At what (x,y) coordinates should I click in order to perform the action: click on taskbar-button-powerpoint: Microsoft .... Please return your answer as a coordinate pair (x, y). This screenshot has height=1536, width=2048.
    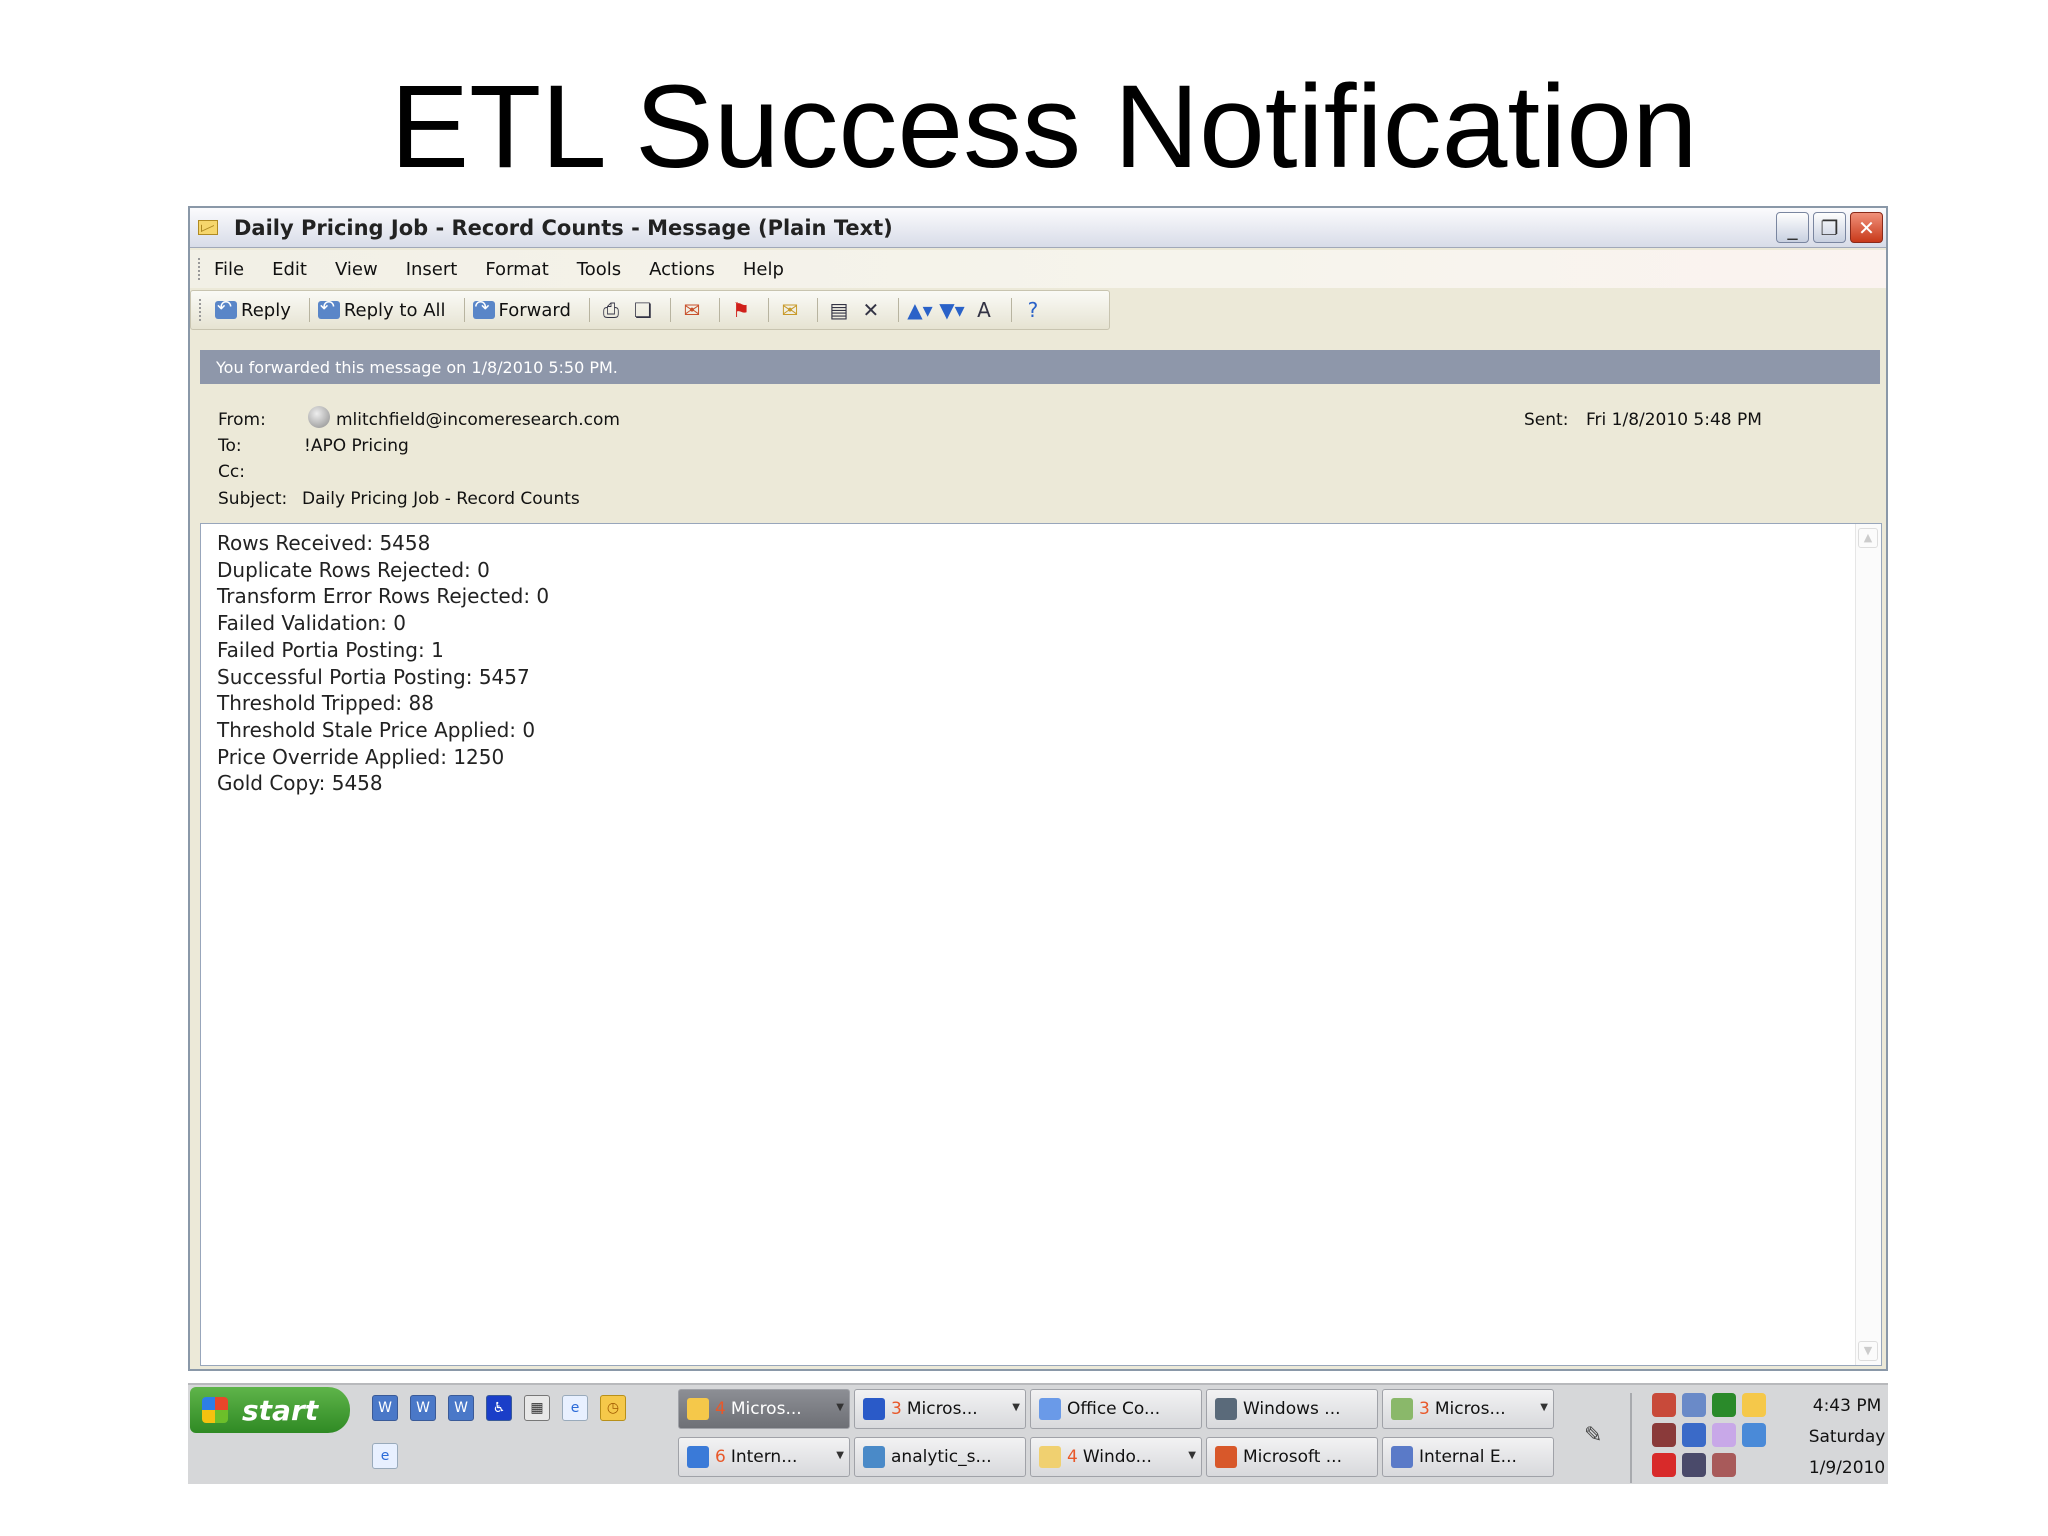
    Looking at the image, I should click on (1292, 1457).